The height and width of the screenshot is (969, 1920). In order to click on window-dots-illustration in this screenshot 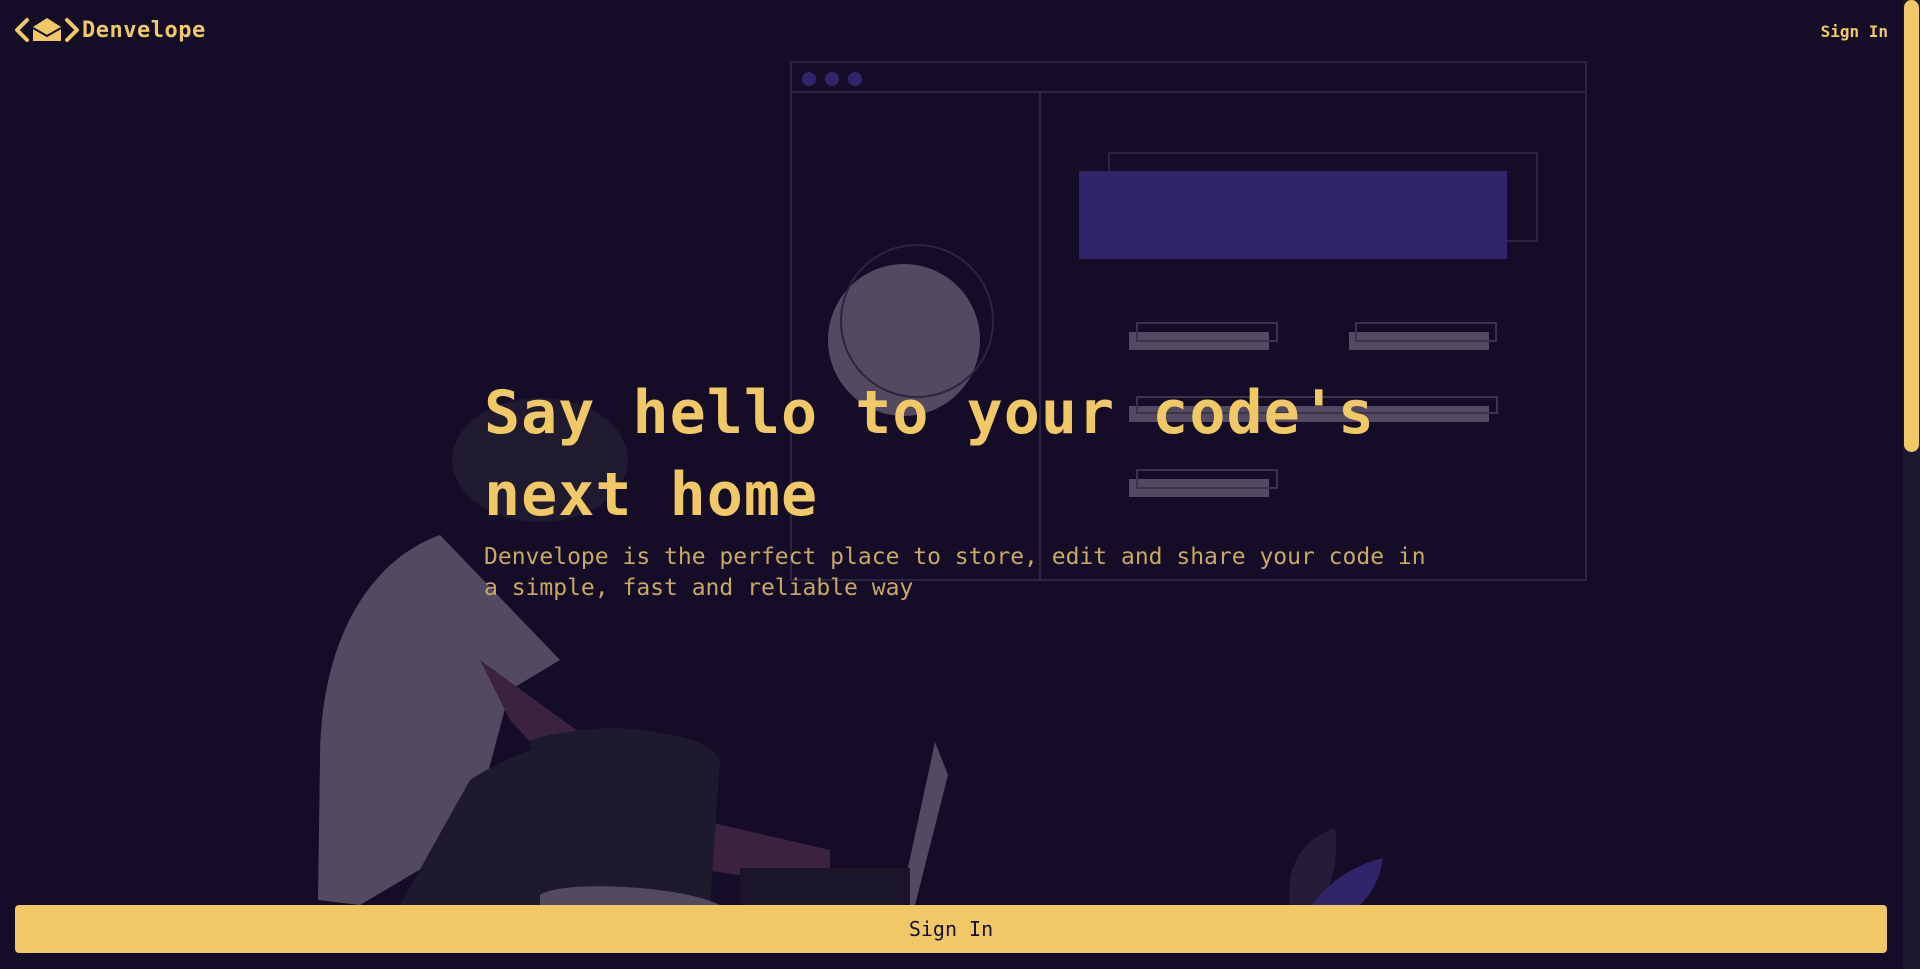, I will do `click(832, 79)`.